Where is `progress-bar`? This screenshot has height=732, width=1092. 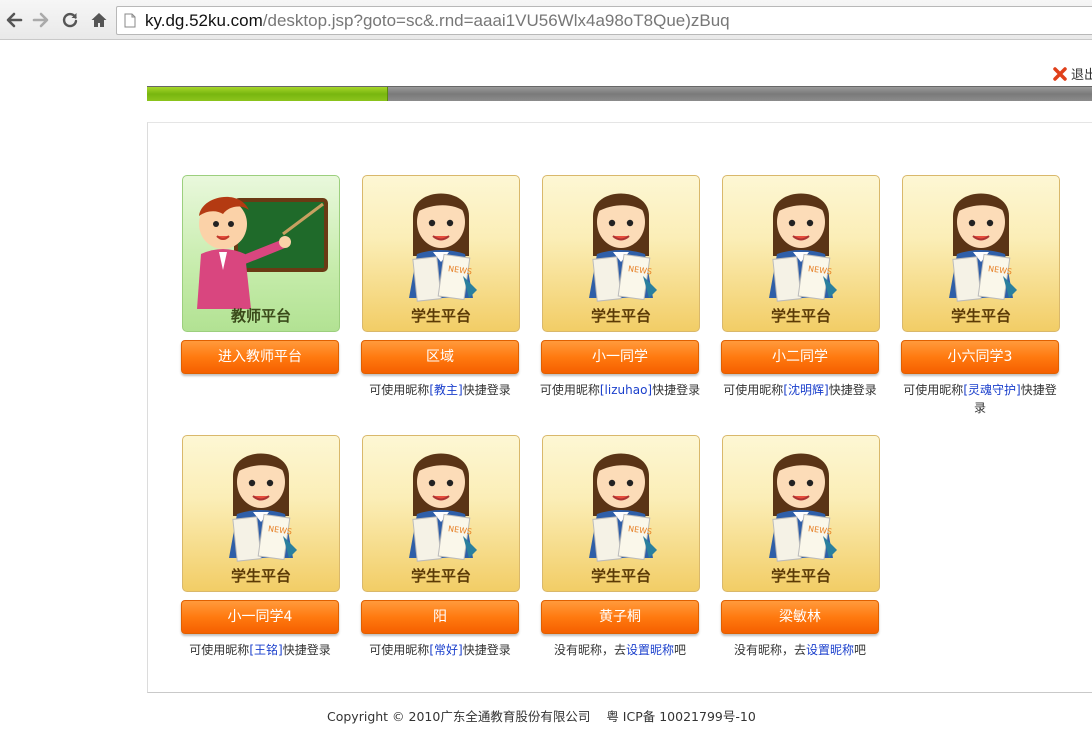 progress-bar is located at coordinates (619, 93).